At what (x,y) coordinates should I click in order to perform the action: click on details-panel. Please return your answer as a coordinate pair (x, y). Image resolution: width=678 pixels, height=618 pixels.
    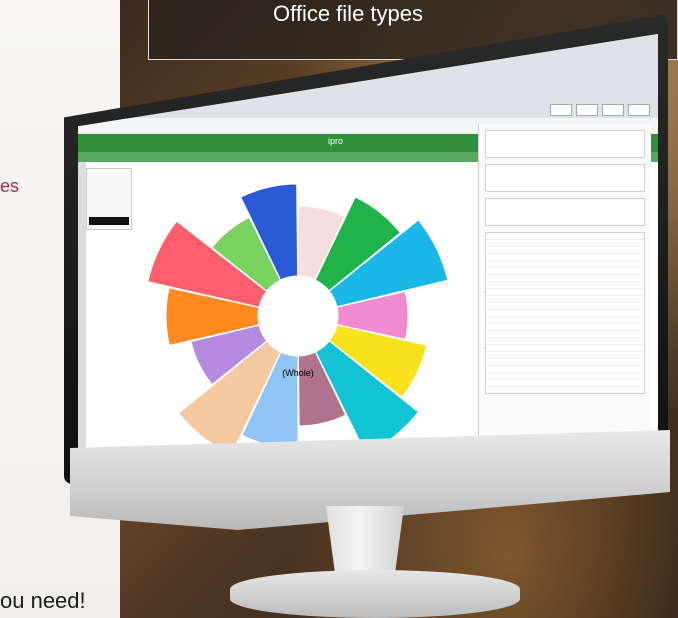
    Looking at the image, I should click on (564, 286).